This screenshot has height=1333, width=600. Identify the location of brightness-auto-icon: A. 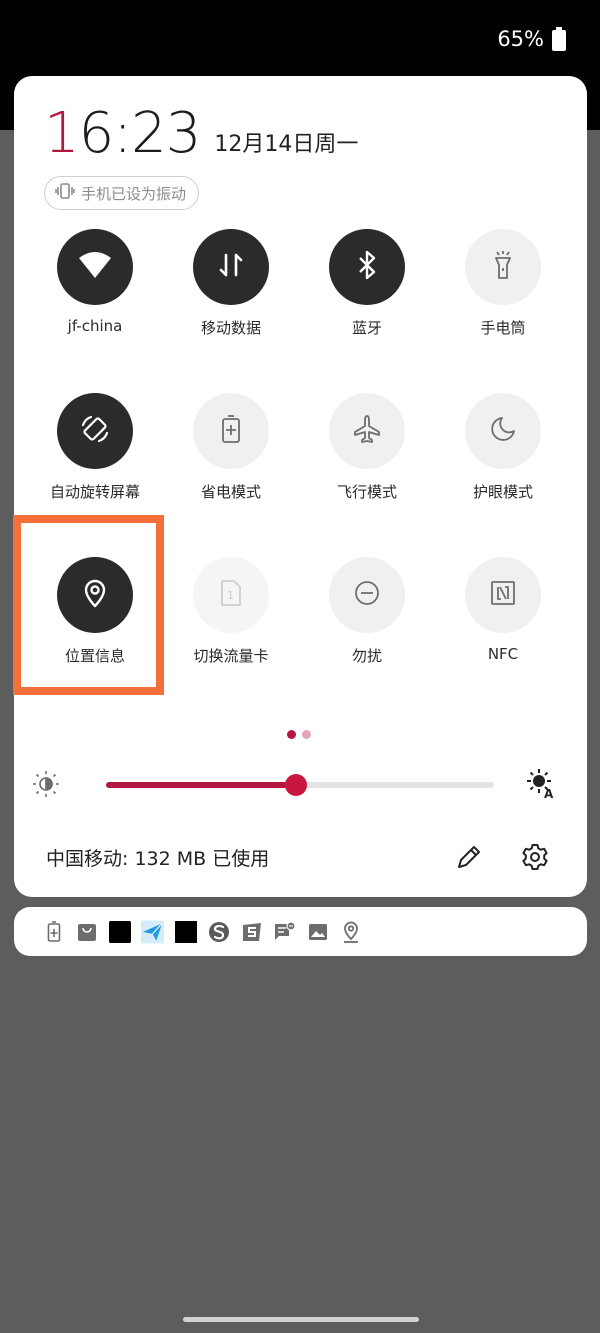
(541, 785).